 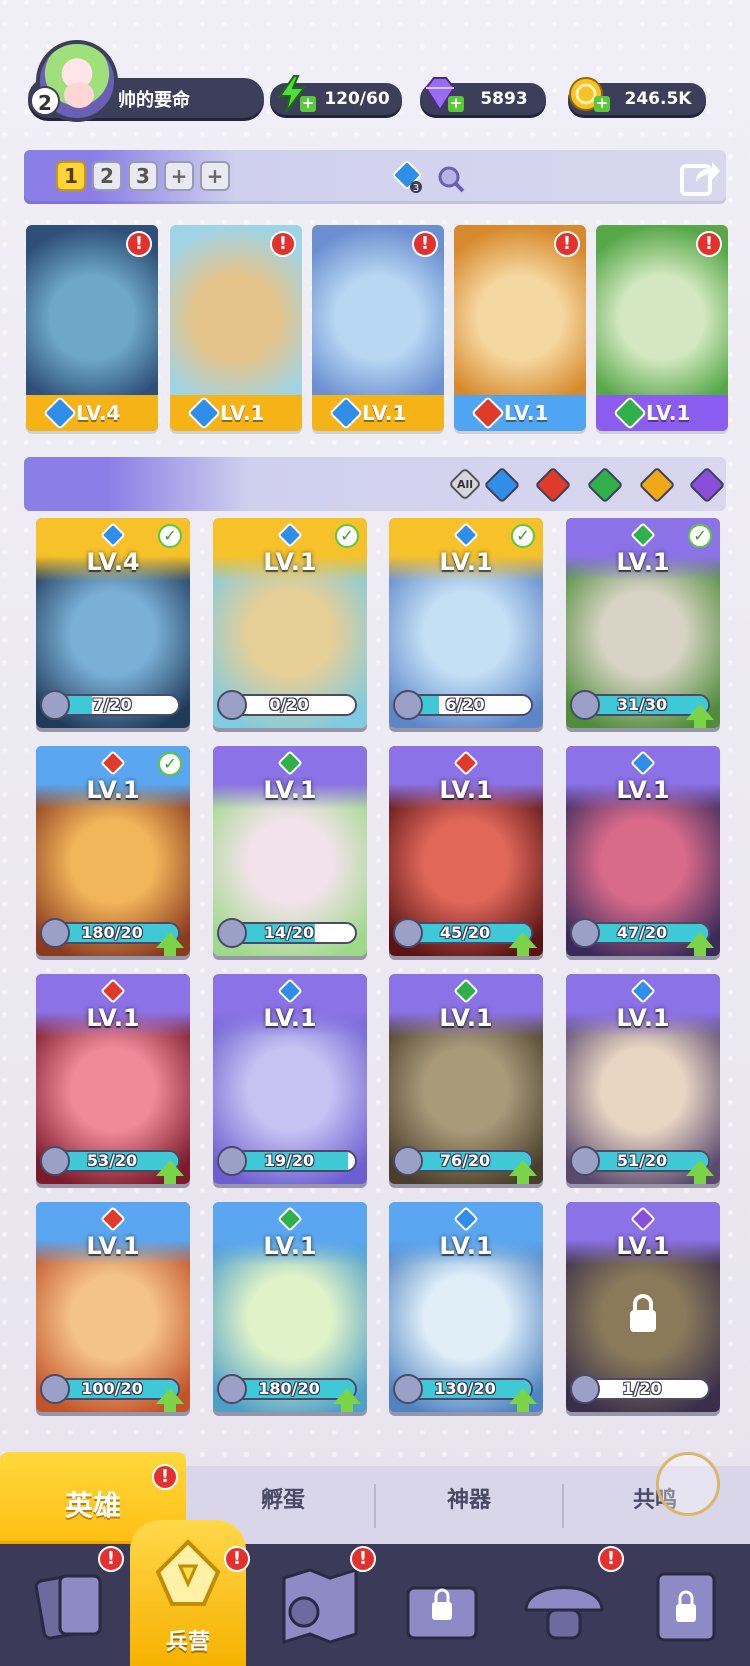 I want to click on tab-incubate: 孵蛋, so click(x=283, y=1498).